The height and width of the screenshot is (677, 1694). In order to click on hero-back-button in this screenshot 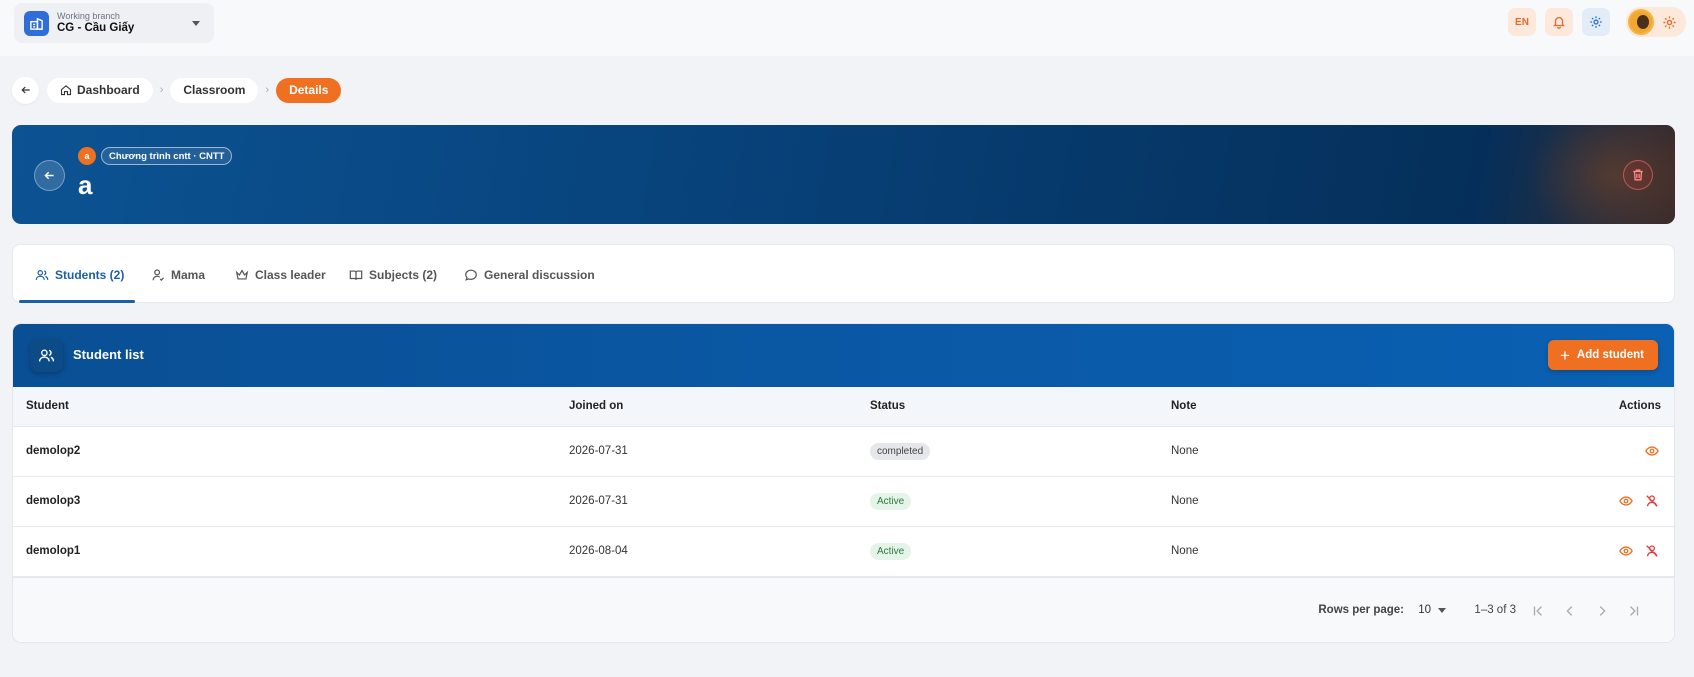, I will do `click(49, 175)`.